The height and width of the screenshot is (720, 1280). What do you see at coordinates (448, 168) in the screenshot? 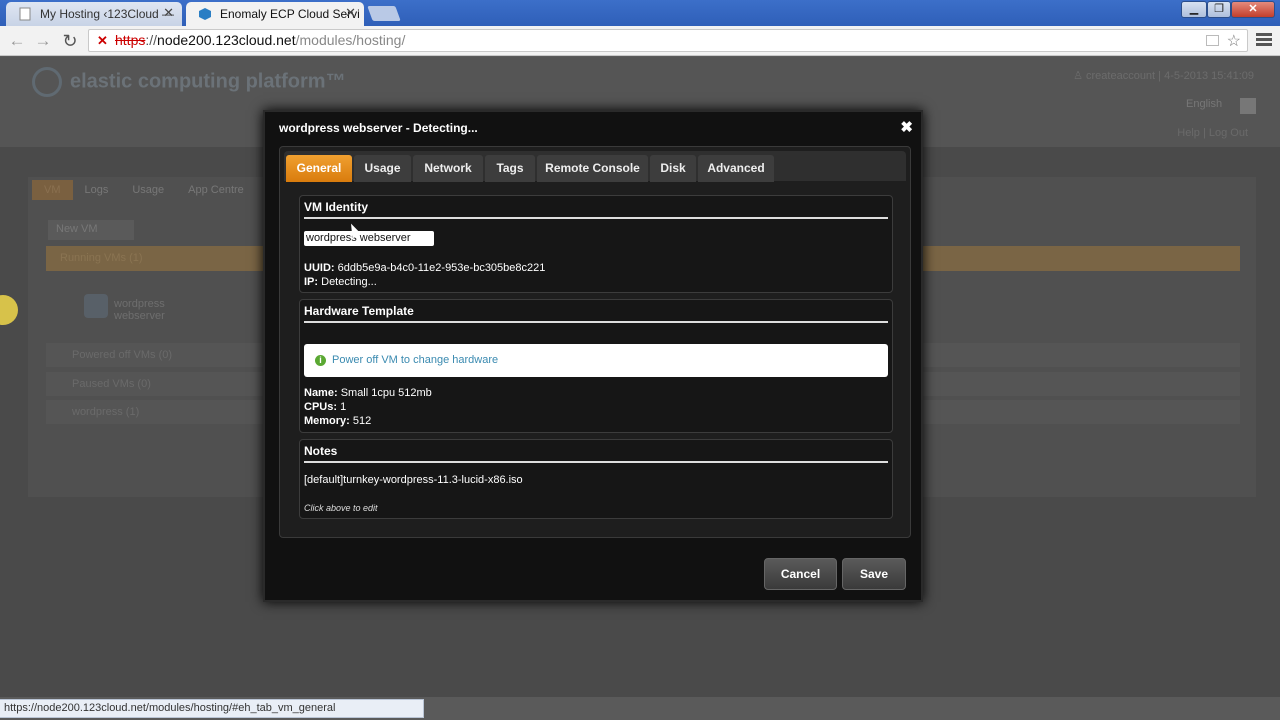
I see `tab-network: Network` at bounding box center [448, 168].